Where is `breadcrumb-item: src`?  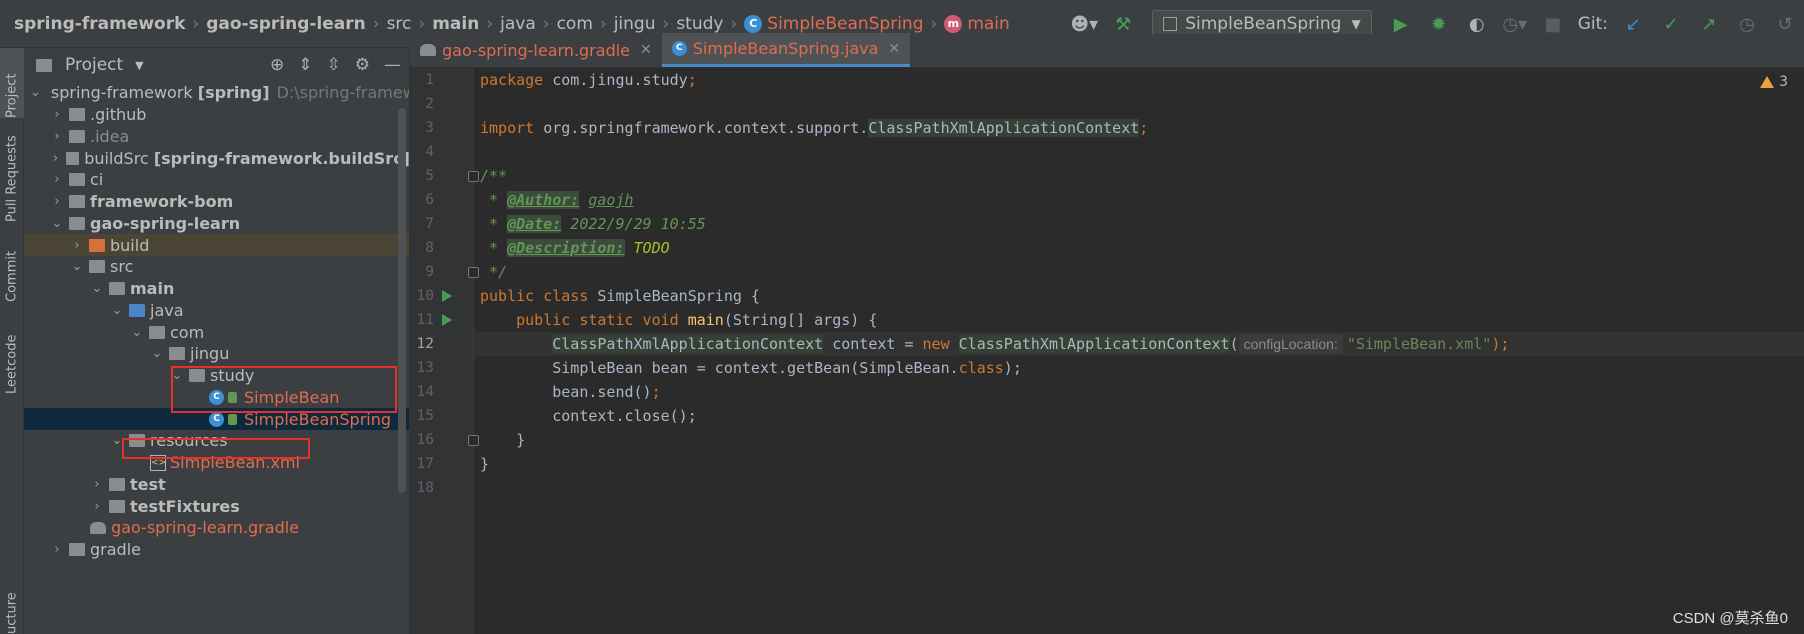 breadcrumb-item: src is located at coordinates (399, 24).